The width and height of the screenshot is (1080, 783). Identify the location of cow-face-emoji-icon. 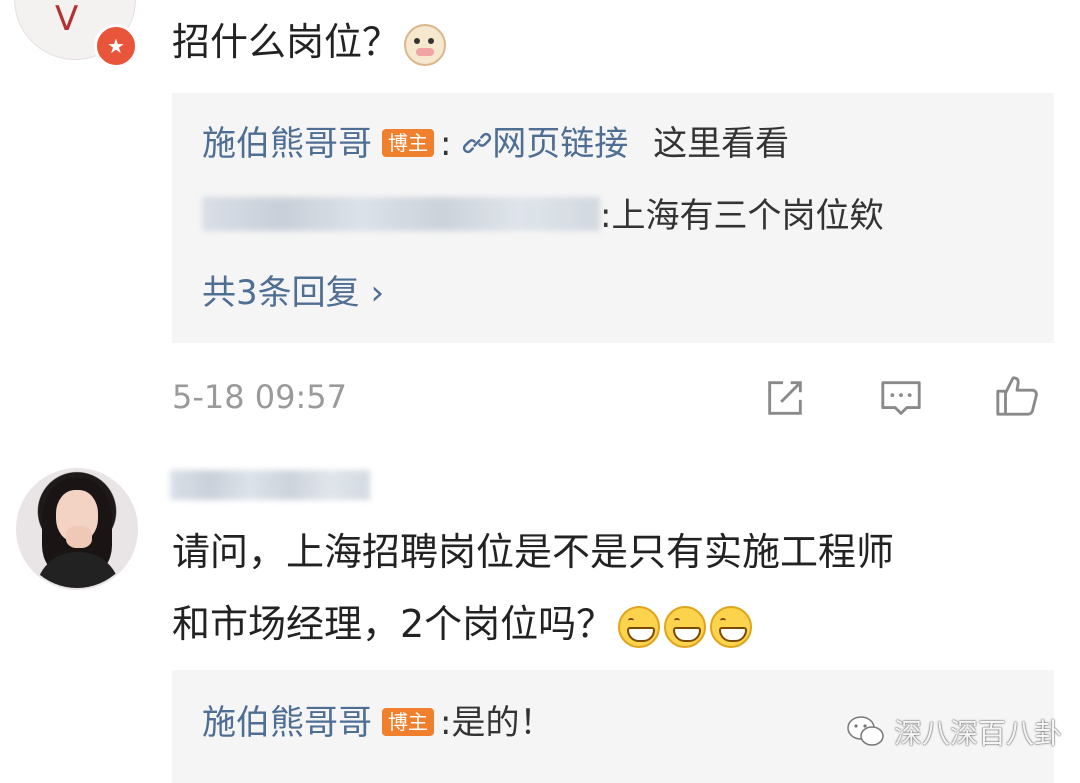
(425, 44).